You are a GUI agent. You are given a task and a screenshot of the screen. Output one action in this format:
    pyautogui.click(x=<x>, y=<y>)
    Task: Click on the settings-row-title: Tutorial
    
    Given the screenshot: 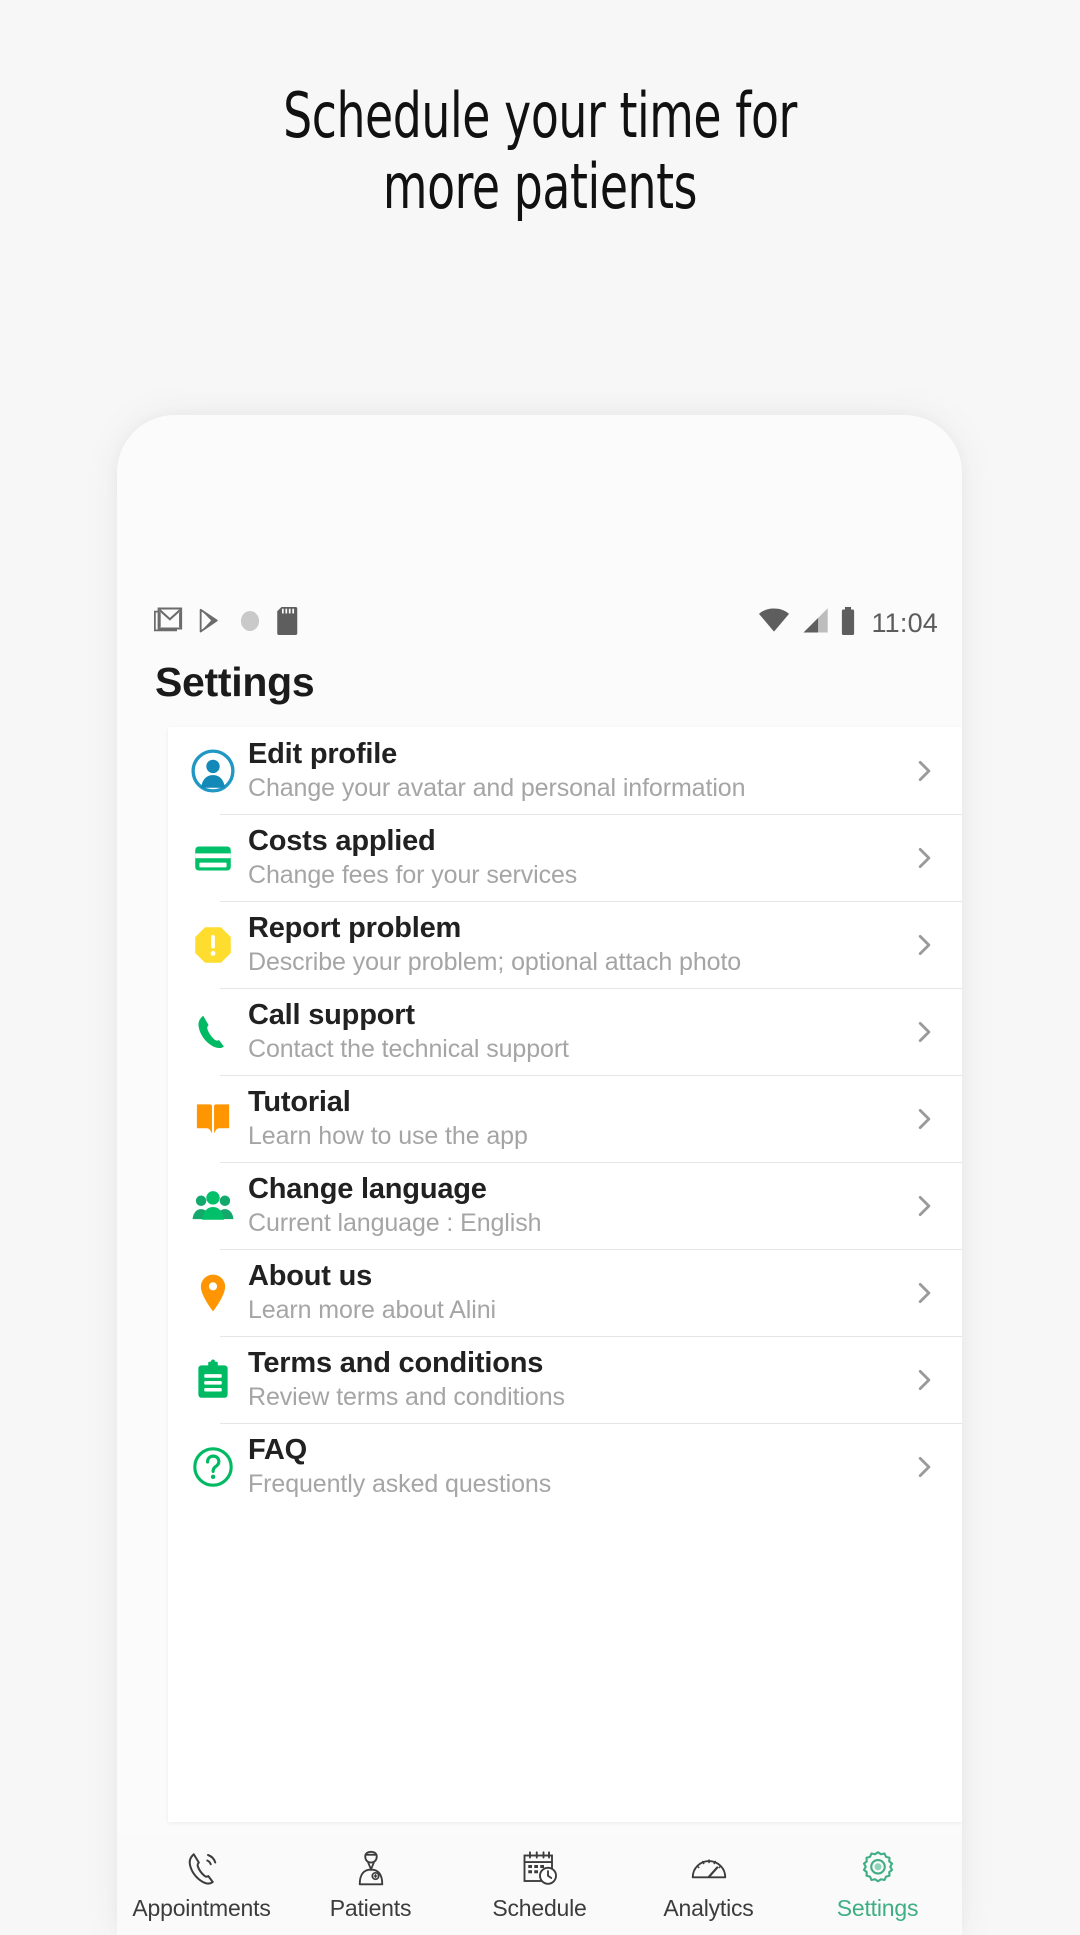 What is the action you would take?
    pyautogui.click(x=299, y=1101)
    